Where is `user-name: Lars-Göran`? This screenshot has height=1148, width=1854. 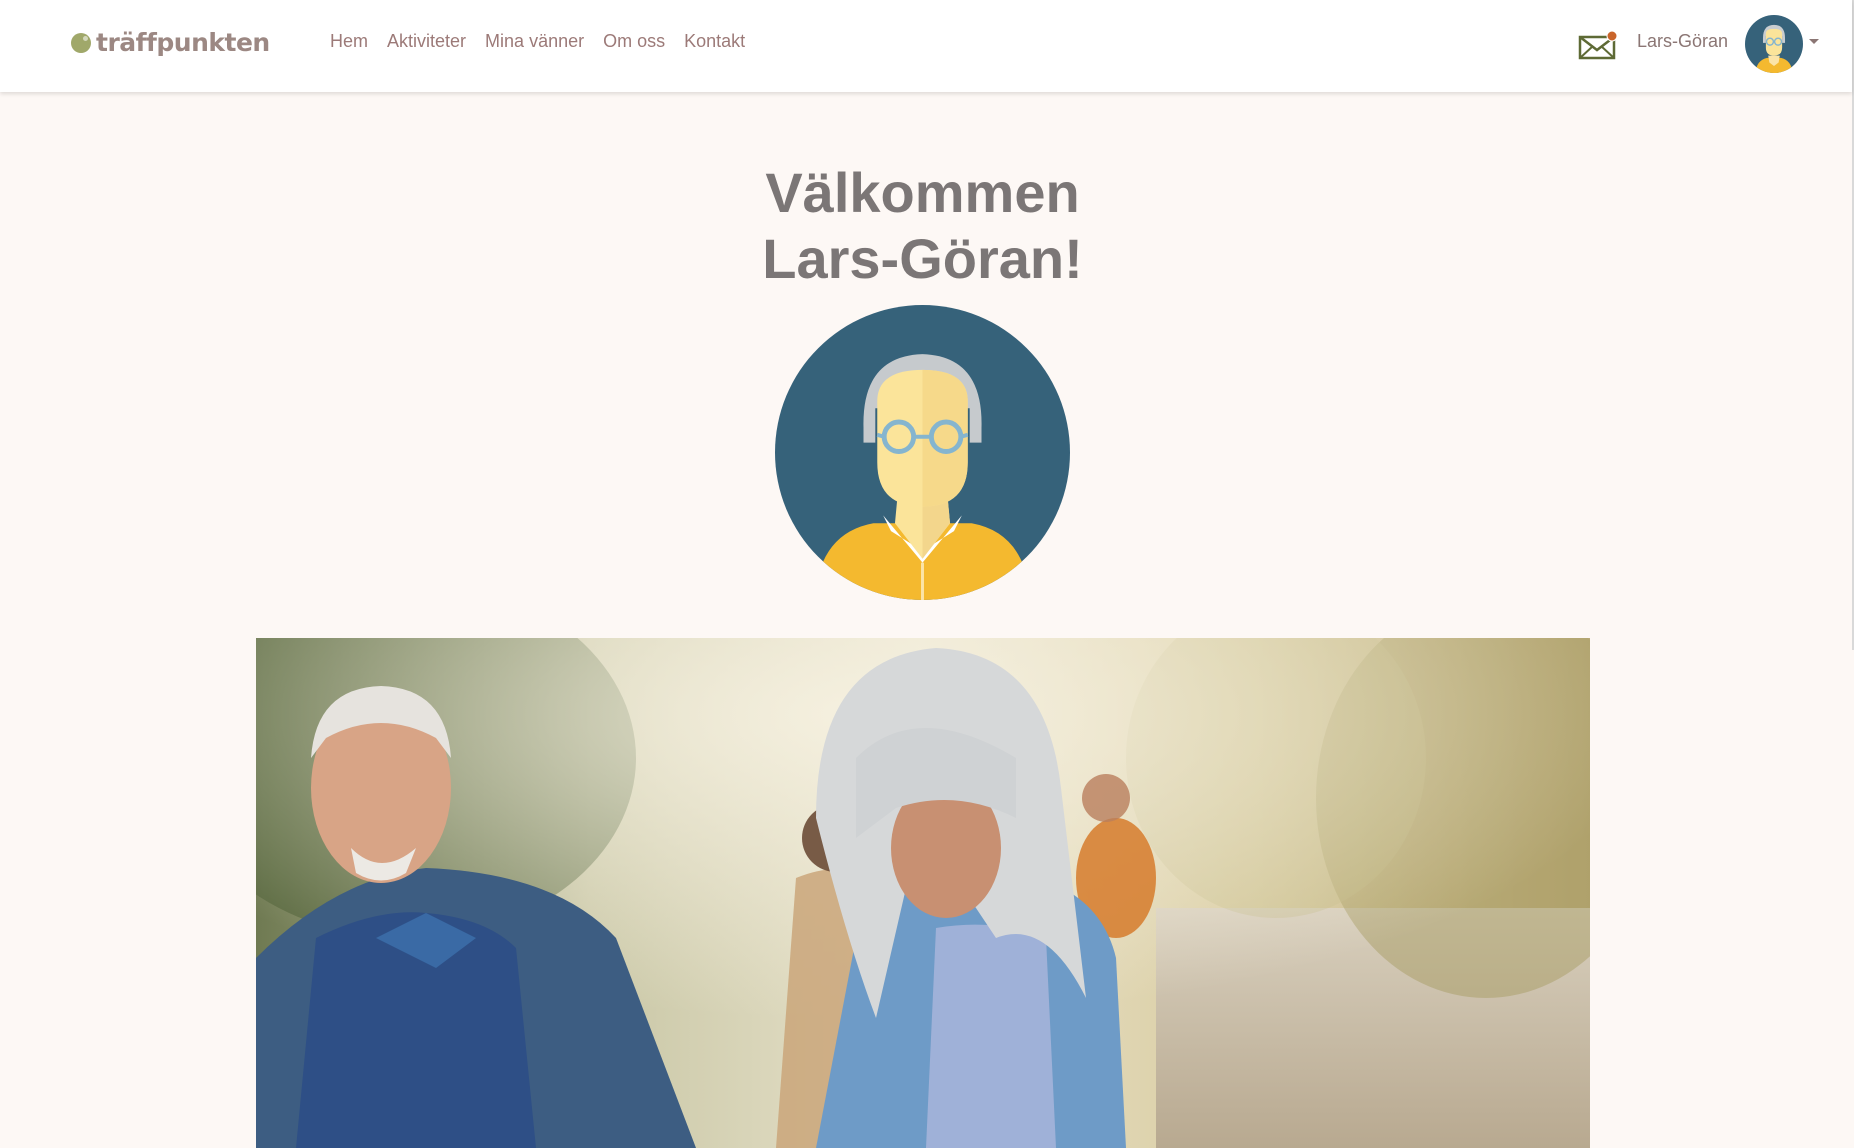 user-name: Lars-Göran is located at coordinates (1683, 41).